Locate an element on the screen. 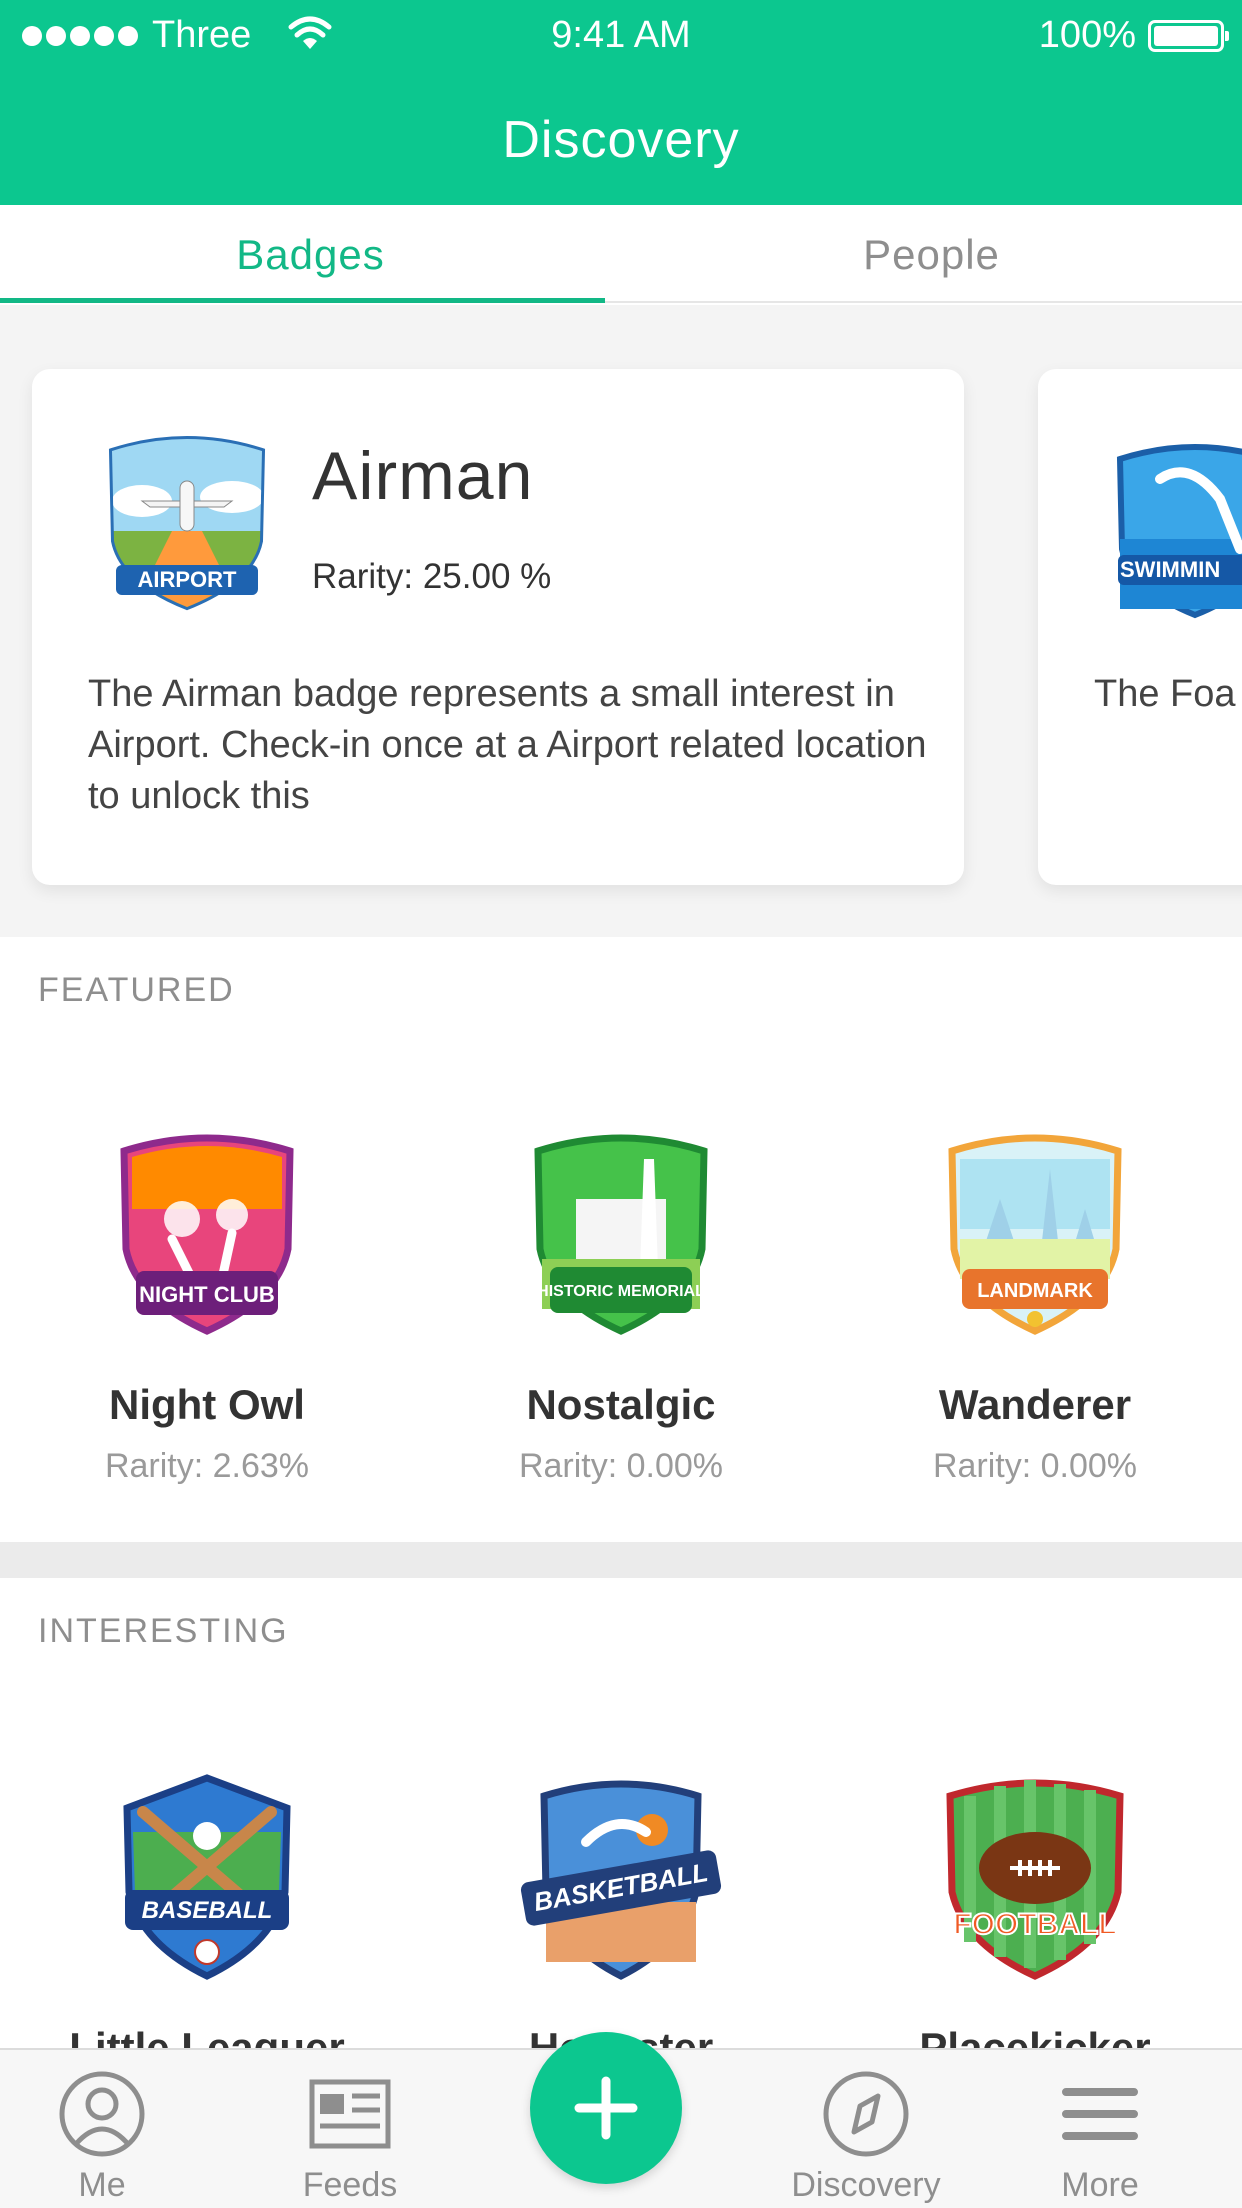 Image resolution: width=1242 pixels, height=2208 pixels. swimming-badge-label: SWIMMIN is located at coordinates (1170, 569).